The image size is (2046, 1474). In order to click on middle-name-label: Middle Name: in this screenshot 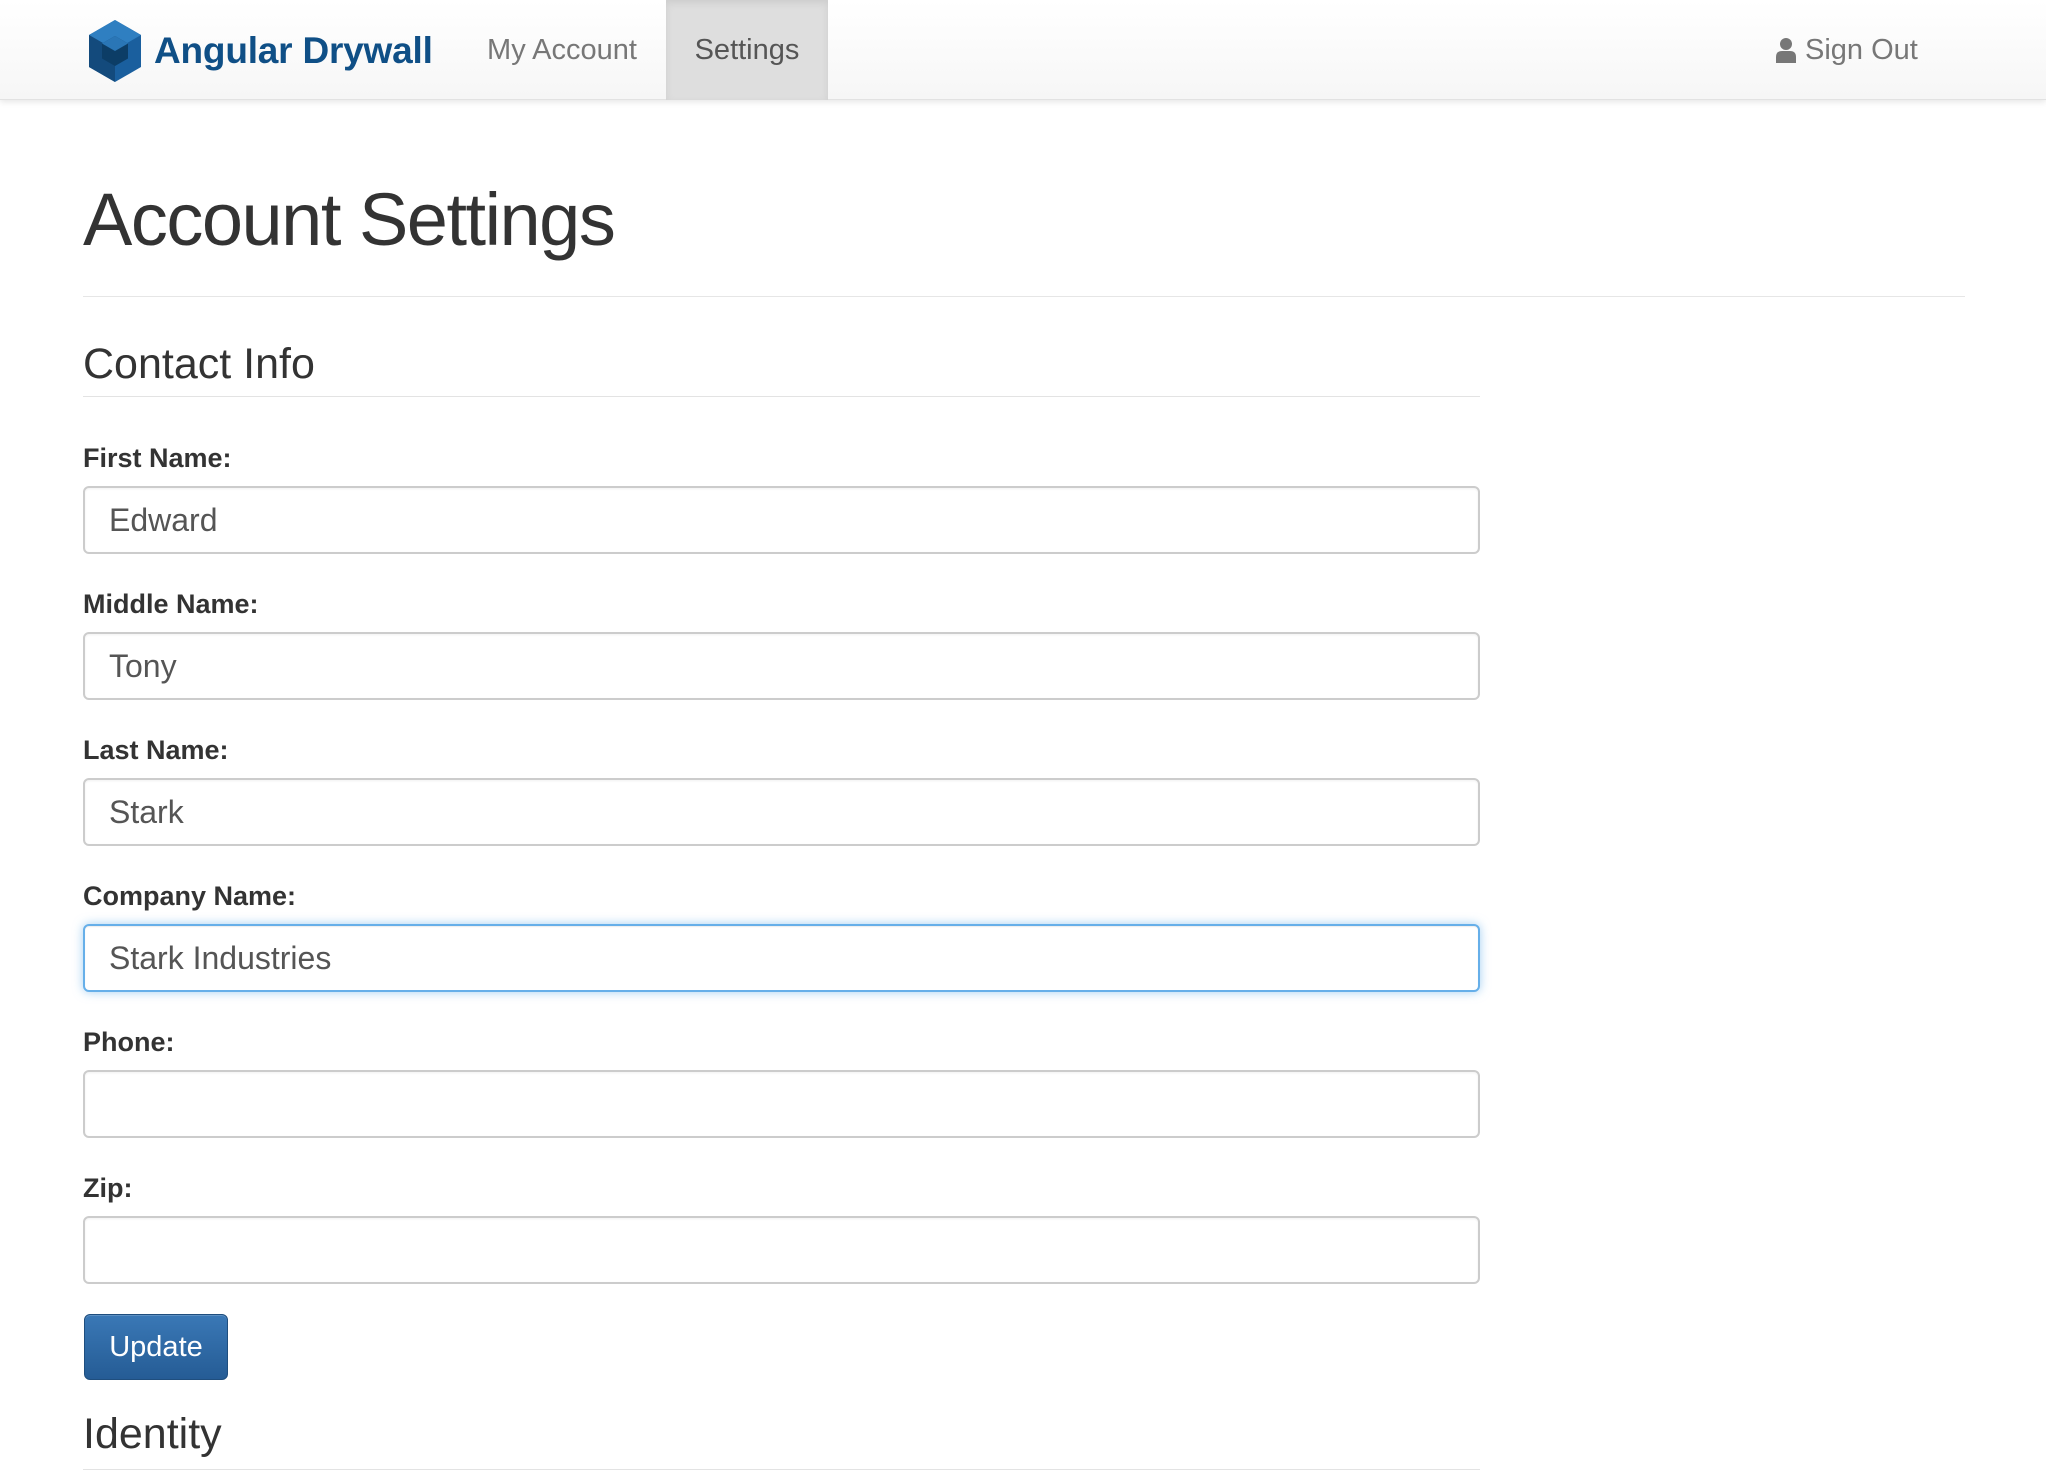, I will do `click(171, 604)`.